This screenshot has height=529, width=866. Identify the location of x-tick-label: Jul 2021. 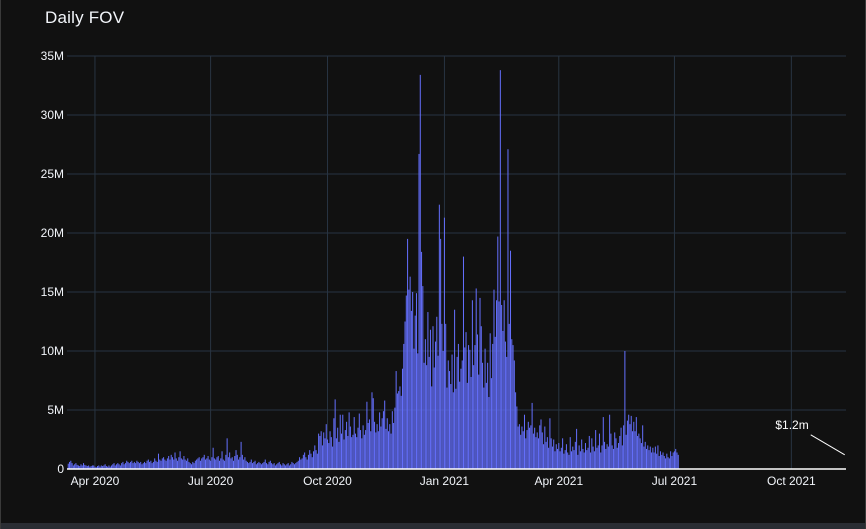
(675, 481).